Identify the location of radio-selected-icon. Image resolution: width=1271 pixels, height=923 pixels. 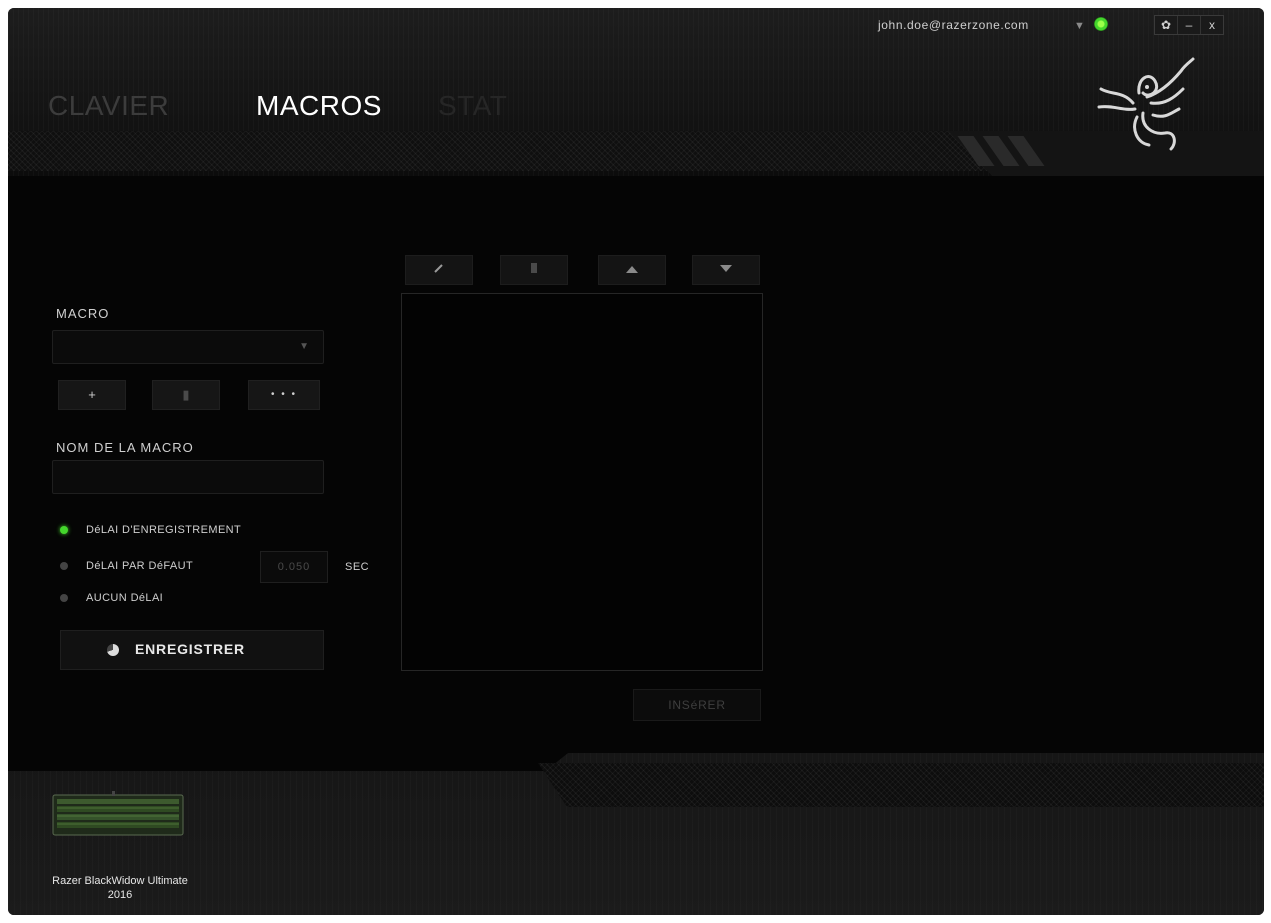
(64, 530).